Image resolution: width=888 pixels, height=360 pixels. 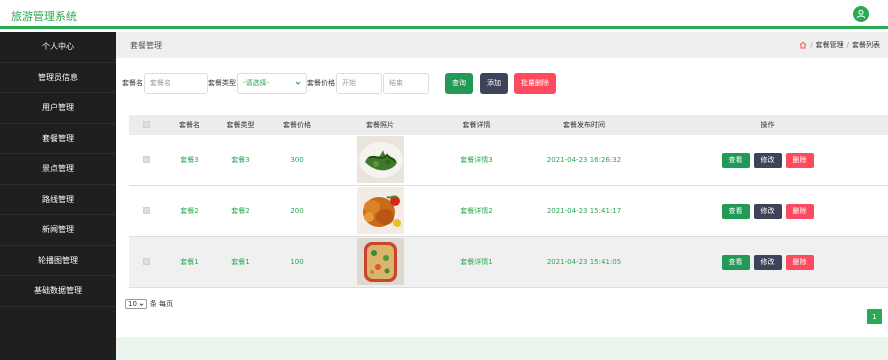 What do you see at coordinates (58, 78) in the screenshot?
I see `sidebar-item-admin-info: 管理员信息` at bounding box center [58, 78].